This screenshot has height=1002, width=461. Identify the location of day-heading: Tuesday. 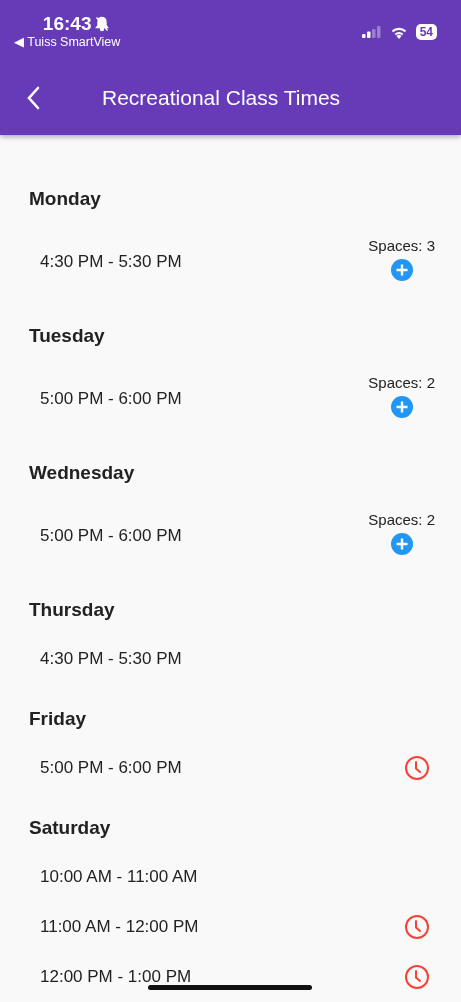
(67, 336).